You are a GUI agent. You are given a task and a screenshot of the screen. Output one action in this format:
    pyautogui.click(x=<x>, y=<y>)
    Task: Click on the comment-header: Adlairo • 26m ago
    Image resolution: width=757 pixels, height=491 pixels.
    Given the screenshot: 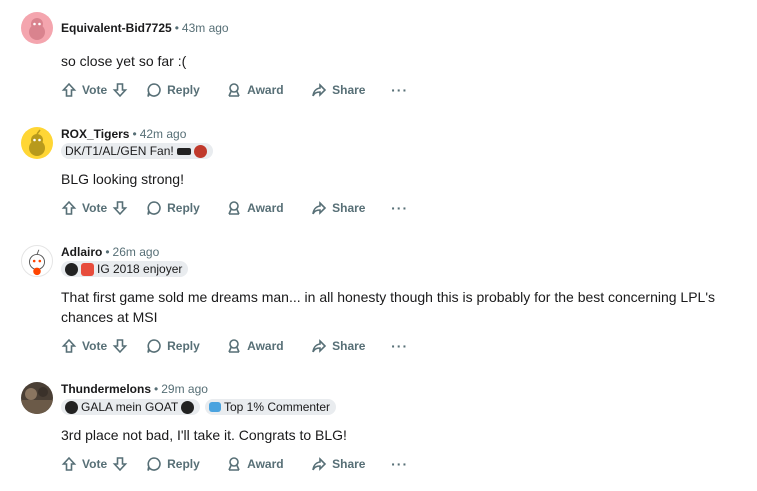 What is the action you would take?
    pyautogui.click(x=110, y=252)
    